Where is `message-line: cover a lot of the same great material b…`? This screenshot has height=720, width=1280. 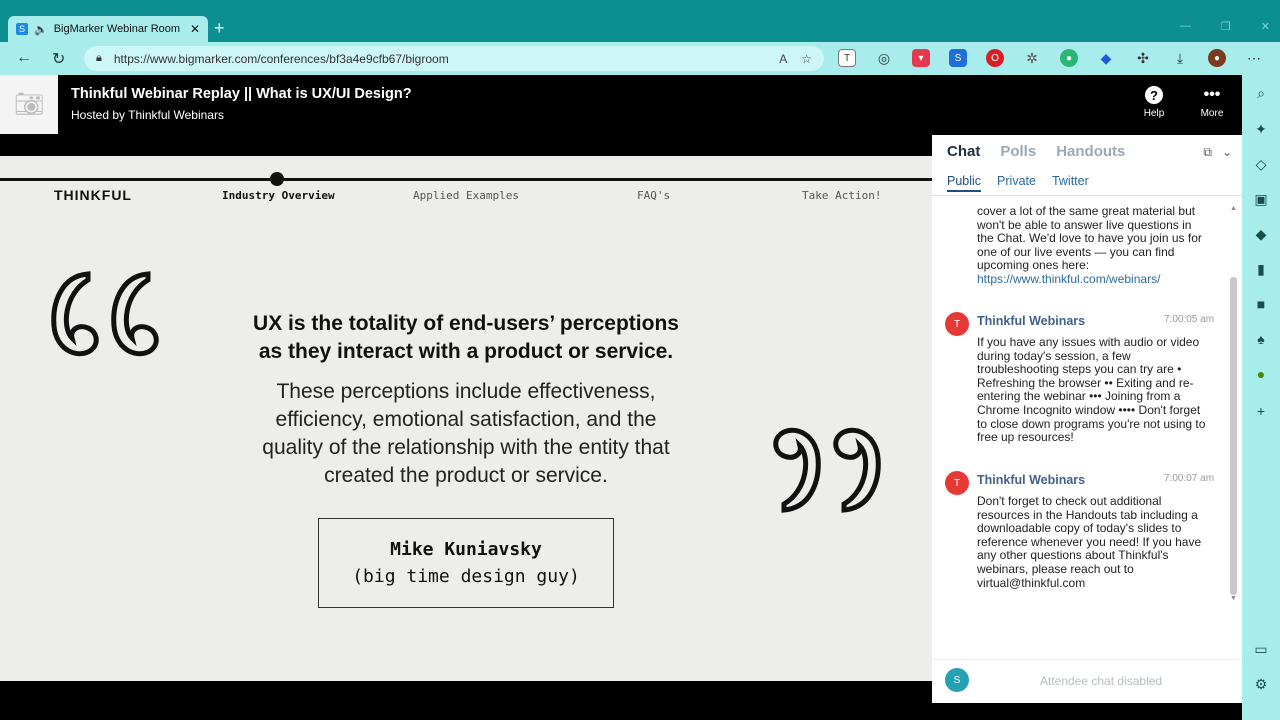
message-line: cover a lot of the same great material b… is located at coordinates (1086, 211).